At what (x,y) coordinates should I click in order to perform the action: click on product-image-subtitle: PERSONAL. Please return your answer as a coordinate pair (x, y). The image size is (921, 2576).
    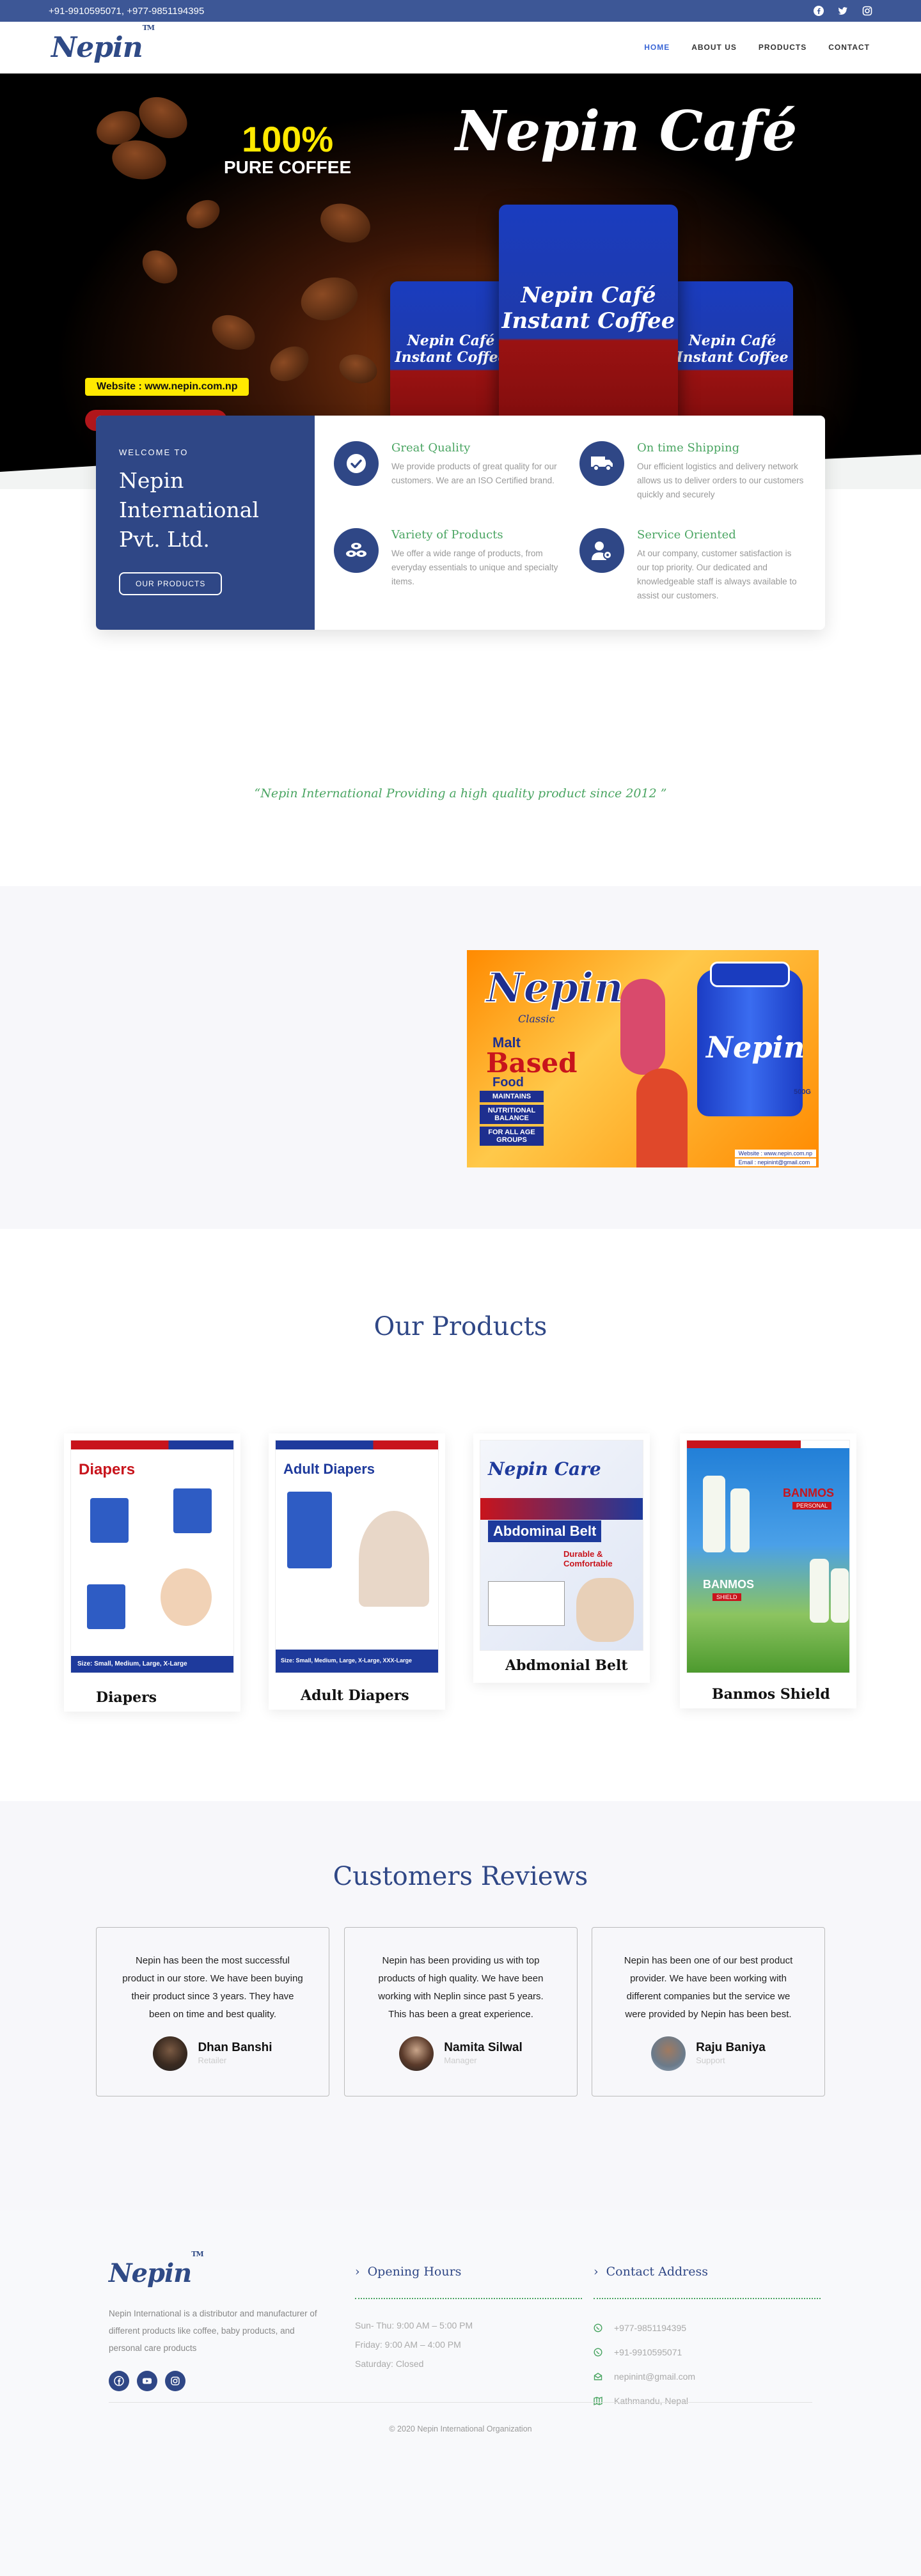
    Looking at the image, I should click on (812, 1506).